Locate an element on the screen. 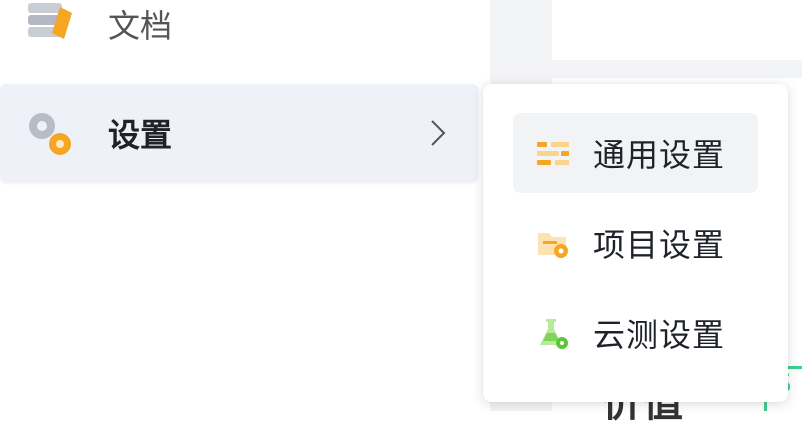  sidebar-item-label: 文档 is located at coordinates (140, 26).